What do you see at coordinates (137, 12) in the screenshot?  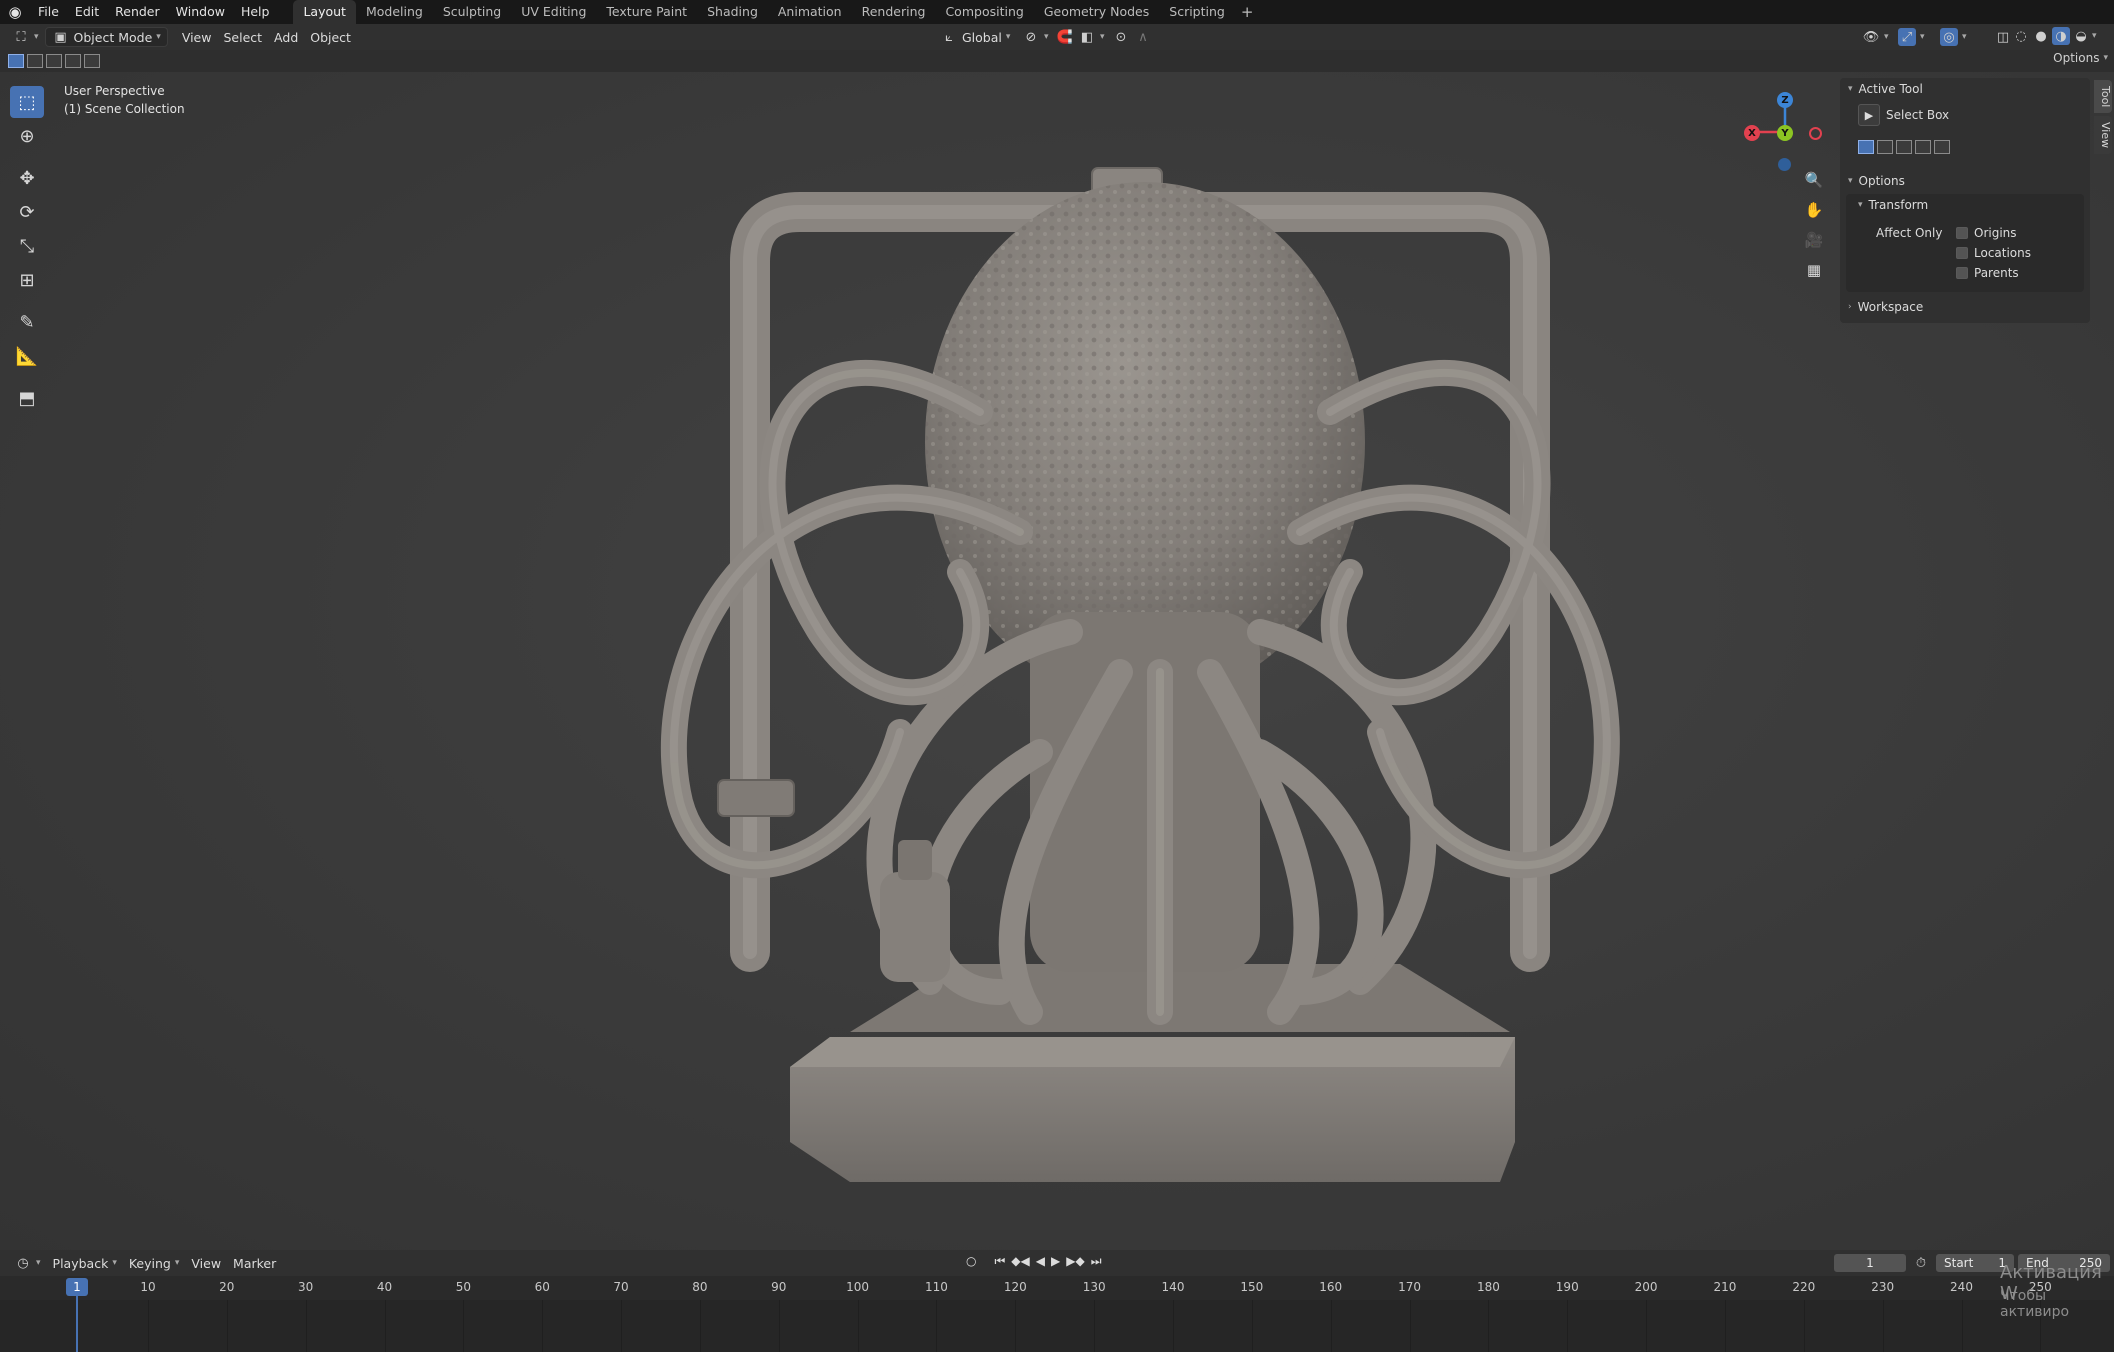 I see `menu-render: Render` at bounding box center [137, 12].